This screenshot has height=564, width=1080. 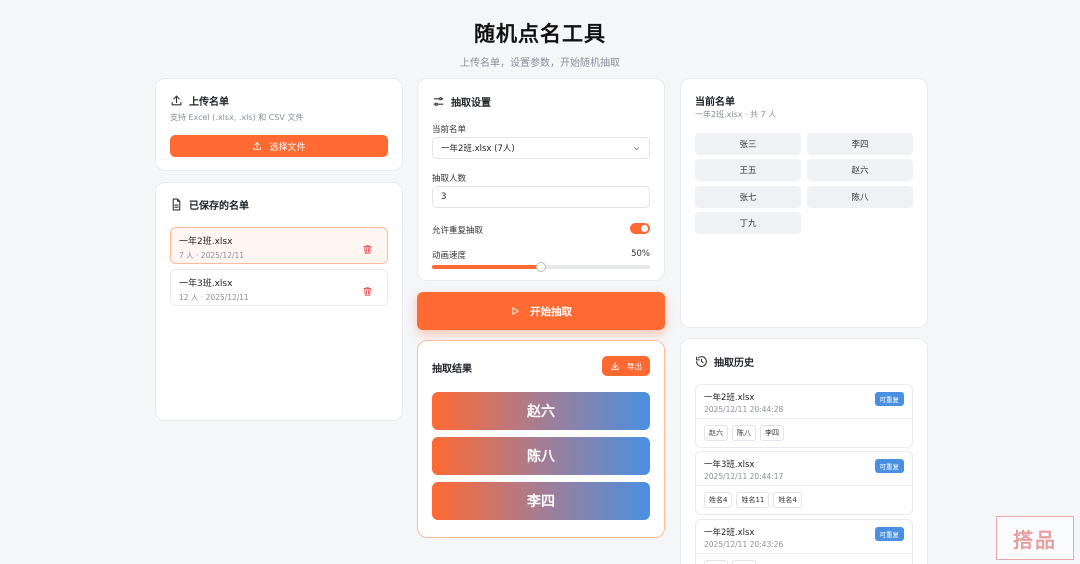 I want to click on name-chip: 张七, so click(x=748, y=197).